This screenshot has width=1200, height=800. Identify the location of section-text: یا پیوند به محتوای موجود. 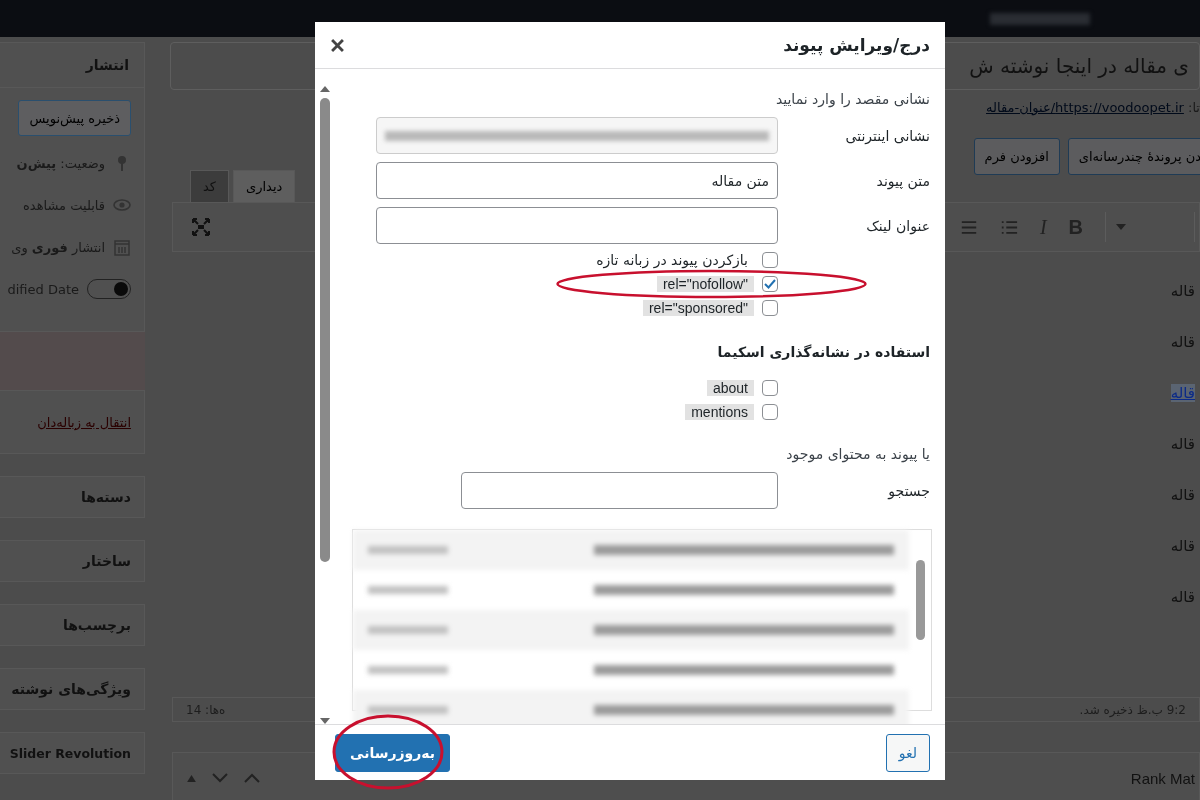
(857, 454).